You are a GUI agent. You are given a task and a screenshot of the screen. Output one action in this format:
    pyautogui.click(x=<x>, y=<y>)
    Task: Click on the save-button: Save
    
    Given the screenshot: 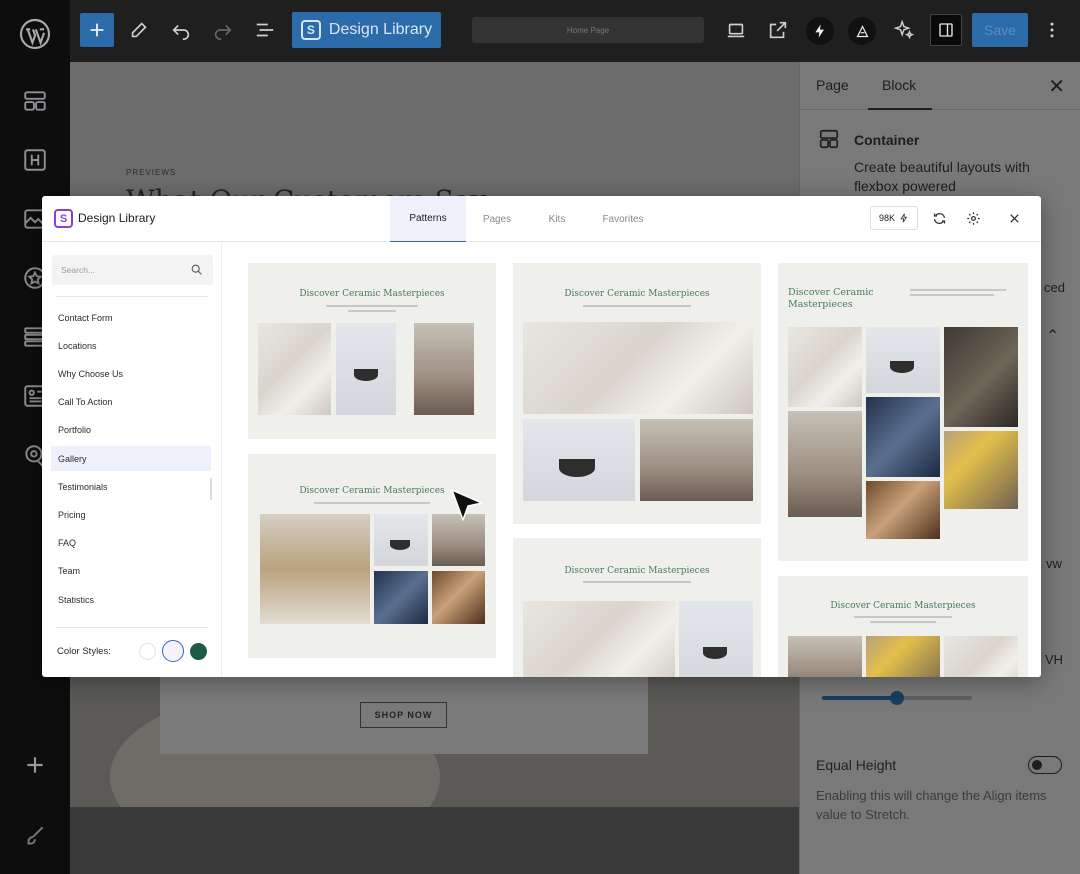 What is the action you would take?
    pyautogui.click(x=1000, y=30)
    